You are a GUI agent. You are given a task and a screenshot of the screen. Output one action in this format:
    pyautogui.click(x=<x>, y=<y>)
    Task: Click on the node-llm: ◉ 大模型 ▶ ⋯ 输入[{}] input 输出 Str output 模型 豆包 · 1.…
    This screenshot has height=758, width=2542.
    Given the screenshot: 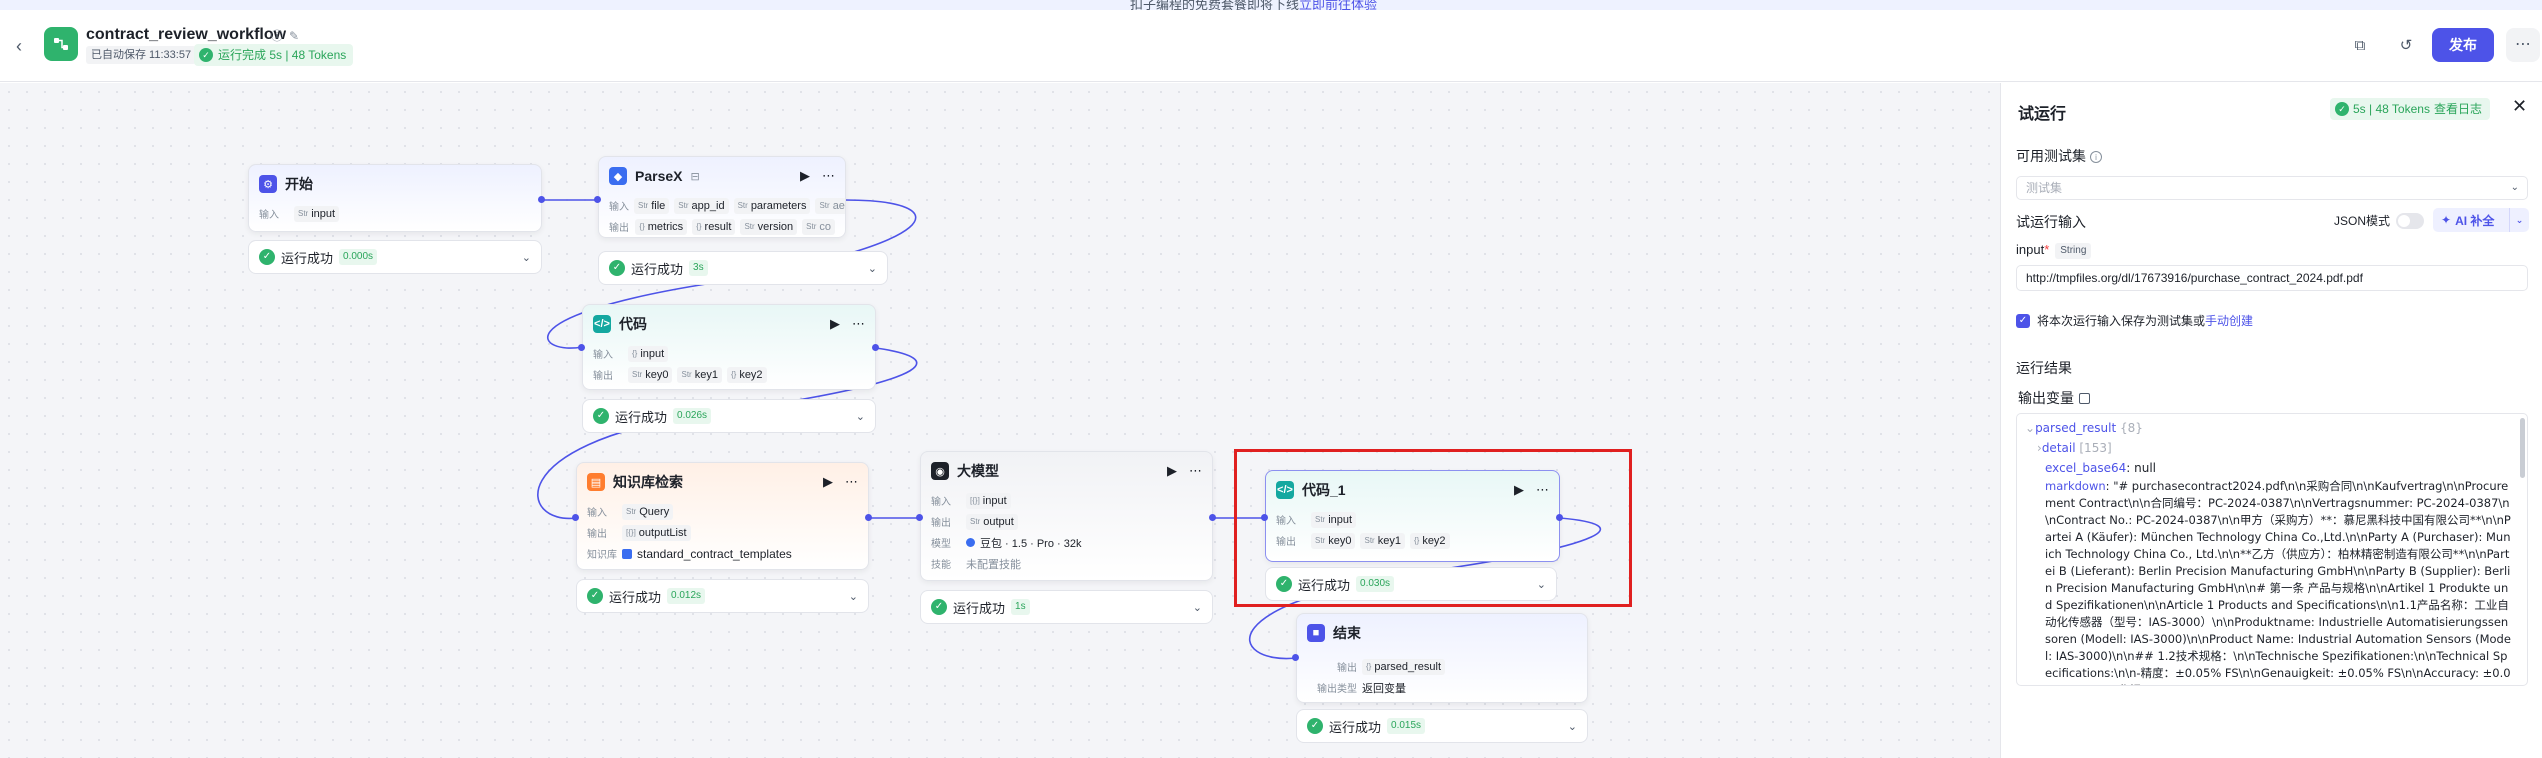 What is the action you would take?
    pyautogui.click(x=1066, y=516)
    